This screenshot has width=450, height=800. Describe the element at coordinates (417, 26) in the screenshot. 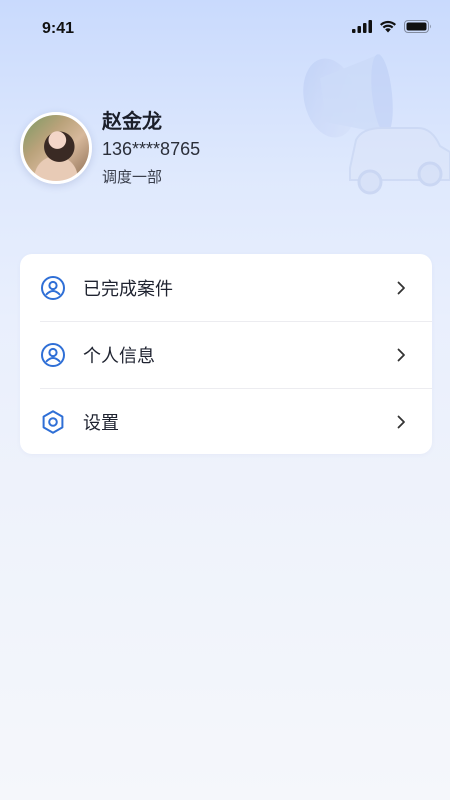

I see `battery-icon` at that location.